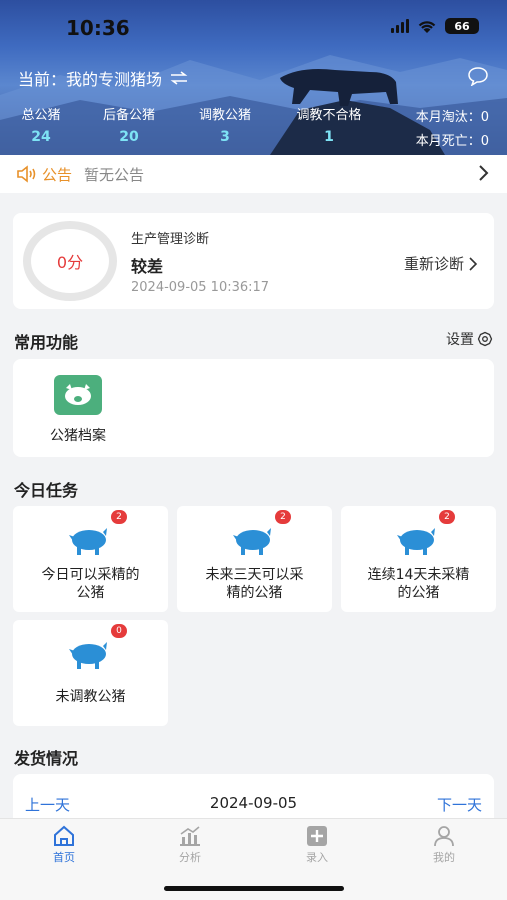 This screenshot has height=900, width=507. Describe the element at coordinates (119, 631) in the screenshot. I see `task-badge: 0` at that location.